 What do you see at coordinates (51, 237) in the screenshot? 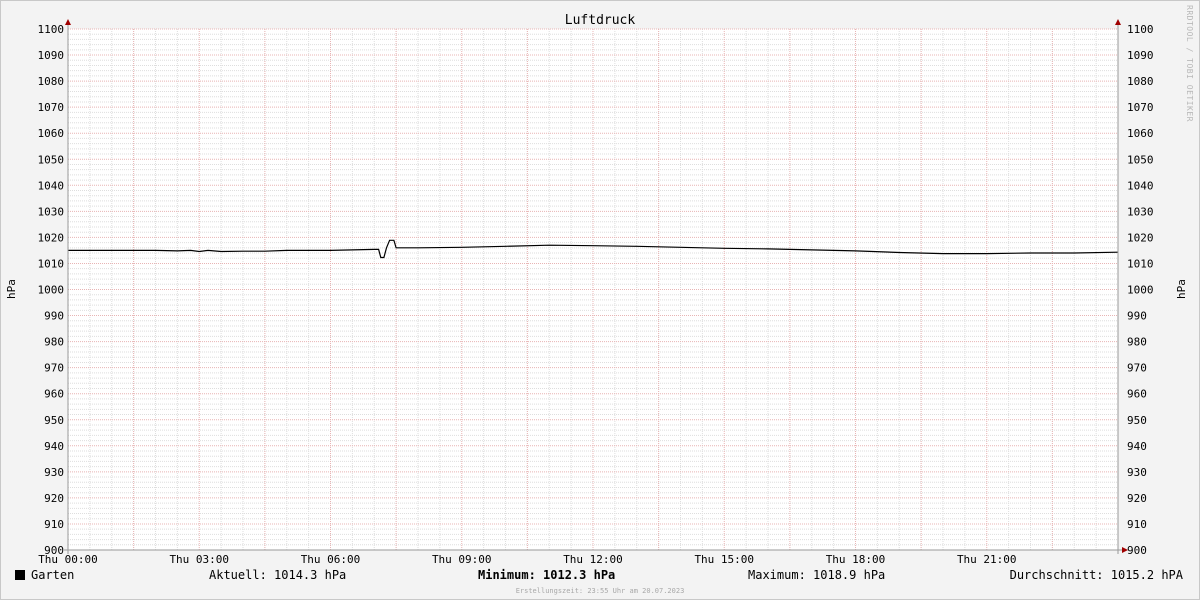
I see `y-tick-label-left: 1020` at bounding box center [51, 237].